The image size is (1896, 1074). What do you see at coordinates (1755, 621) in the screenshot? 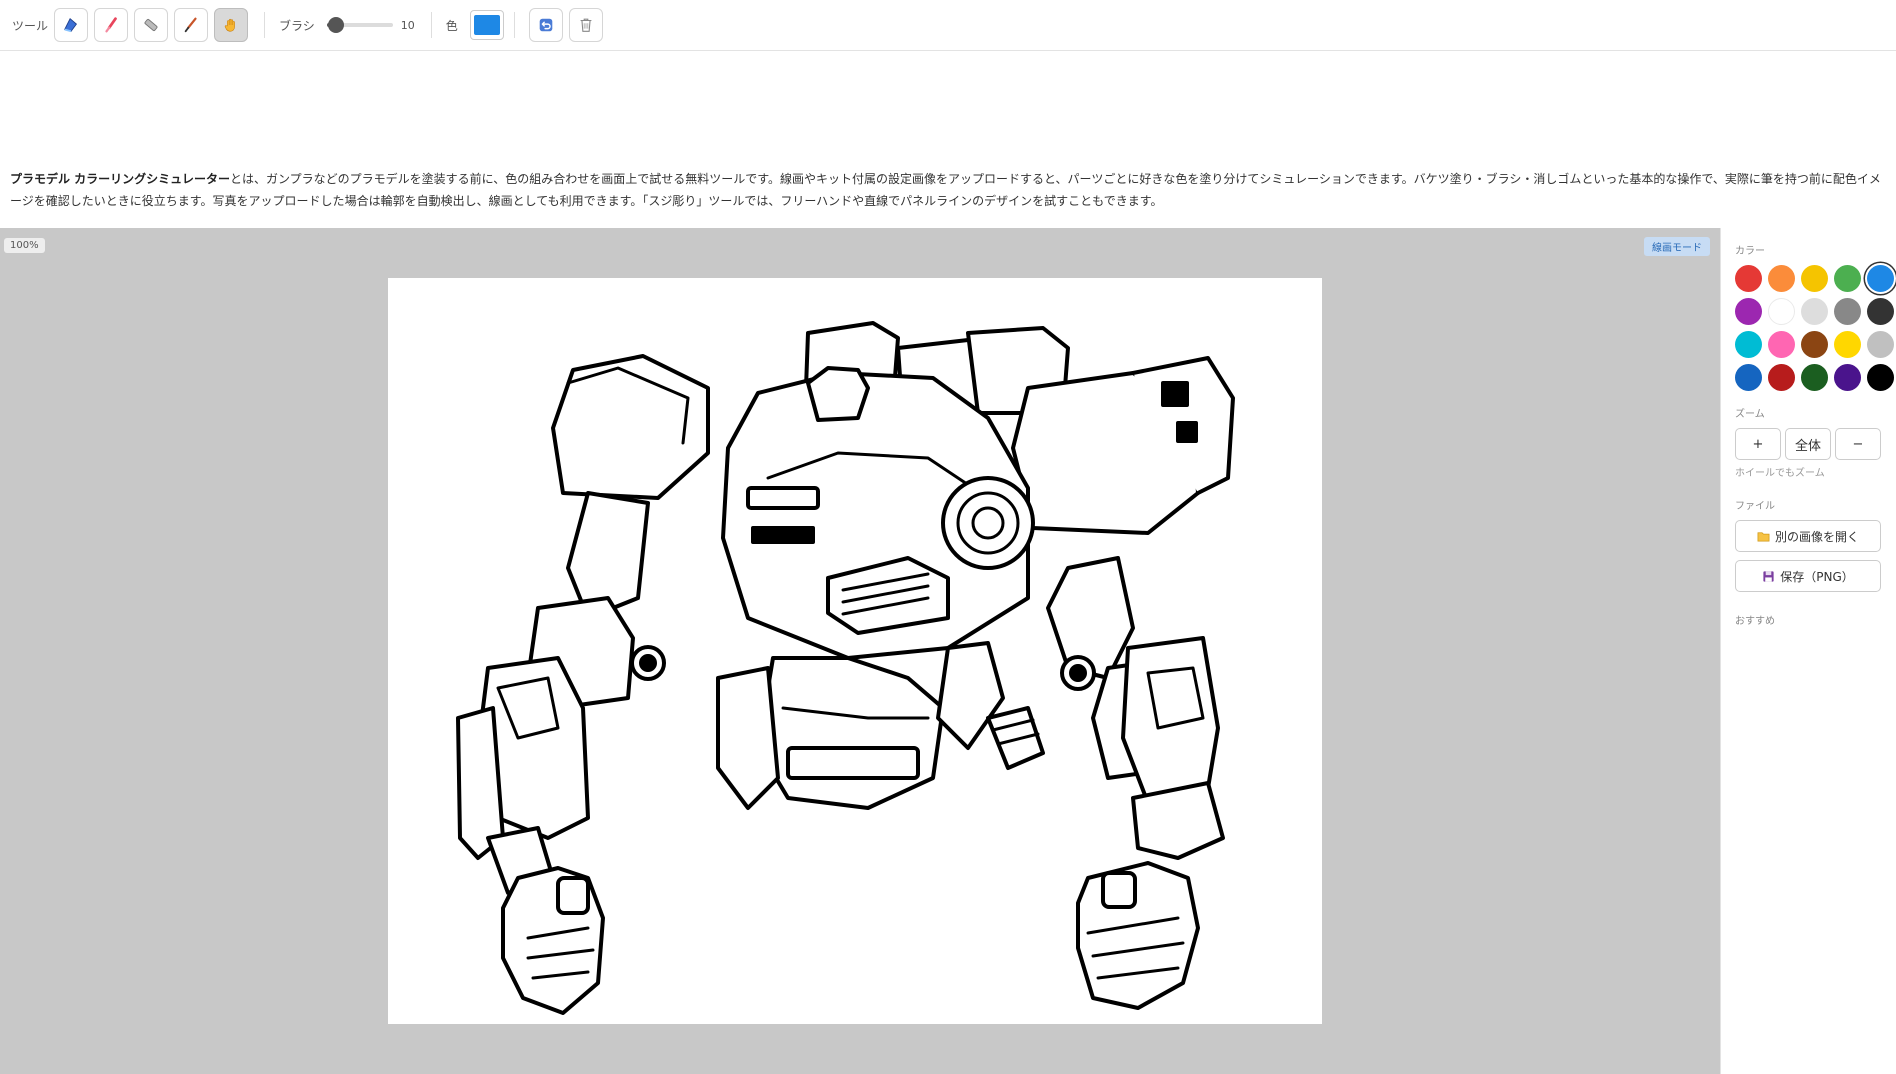
I see `recommend-section-title: おすすめ` at bounding box center [1755, 621].